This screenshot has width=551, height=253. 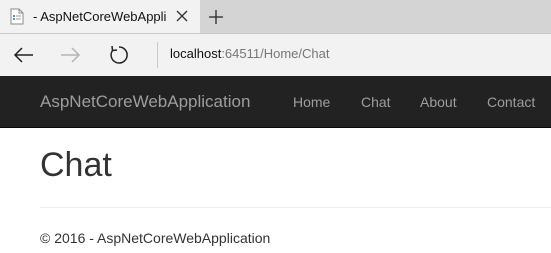 What do you see at coordinates (216, 17) in the screenshot?
I see `plus-icon` at bounding box center [216, 17].